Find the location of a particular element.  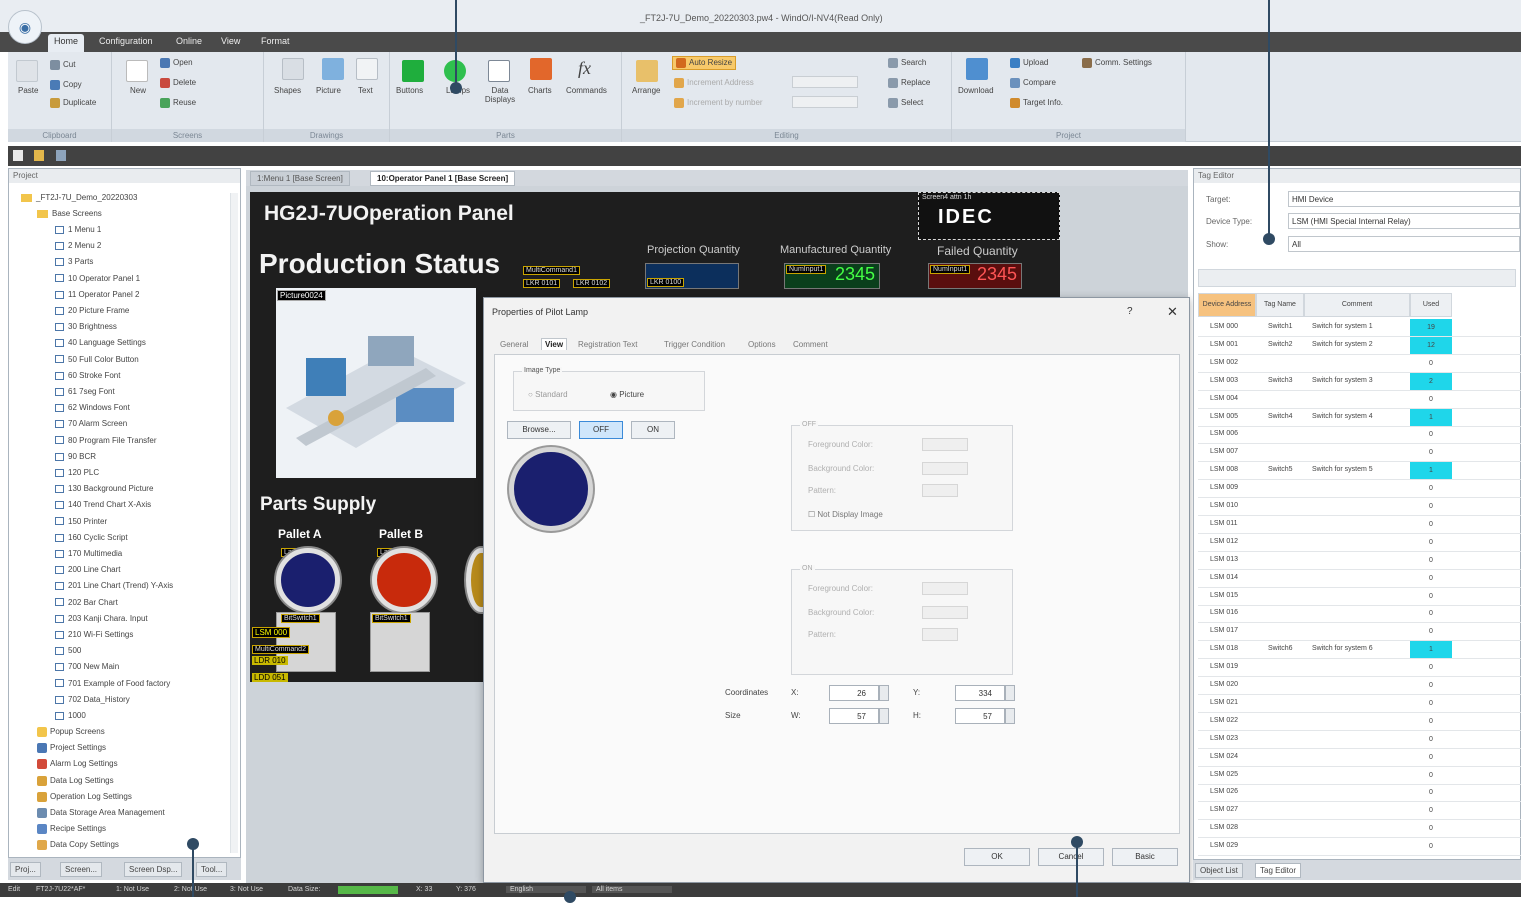

tree-settings-item: Alarm Log Settings is located at coordinates (77, 764).